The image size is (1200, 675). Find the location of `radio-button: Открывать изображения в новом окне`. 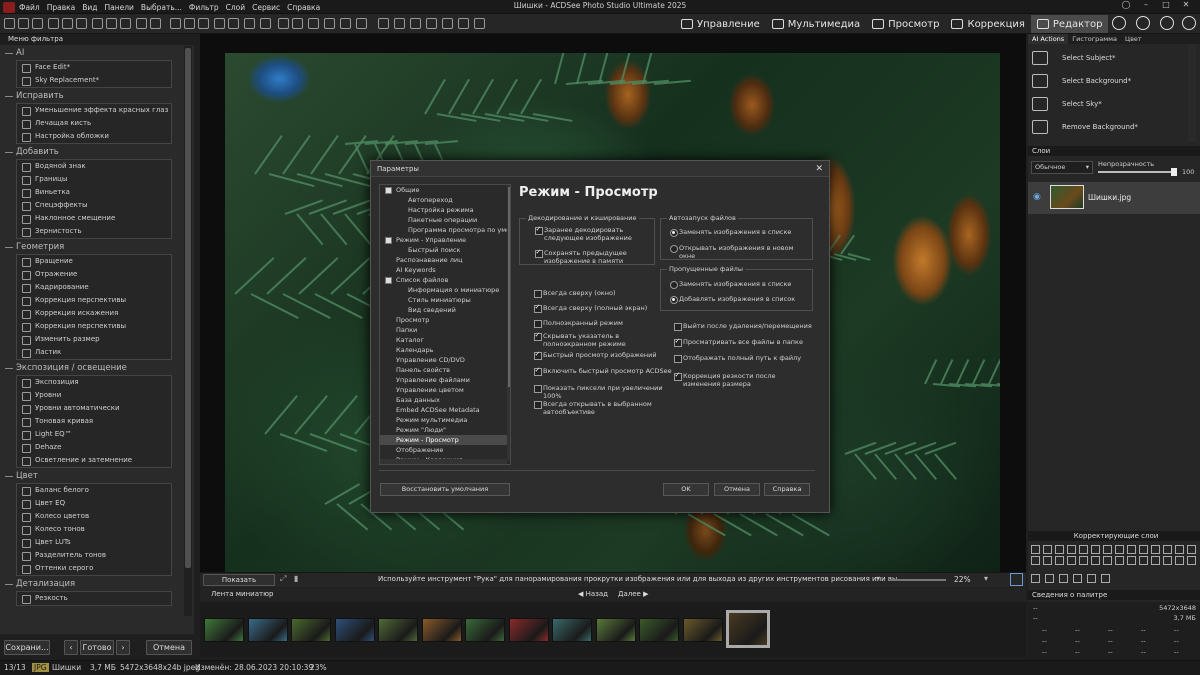

radio-button: Открывать изображения в новом окне is located at coordinates (740, 252).